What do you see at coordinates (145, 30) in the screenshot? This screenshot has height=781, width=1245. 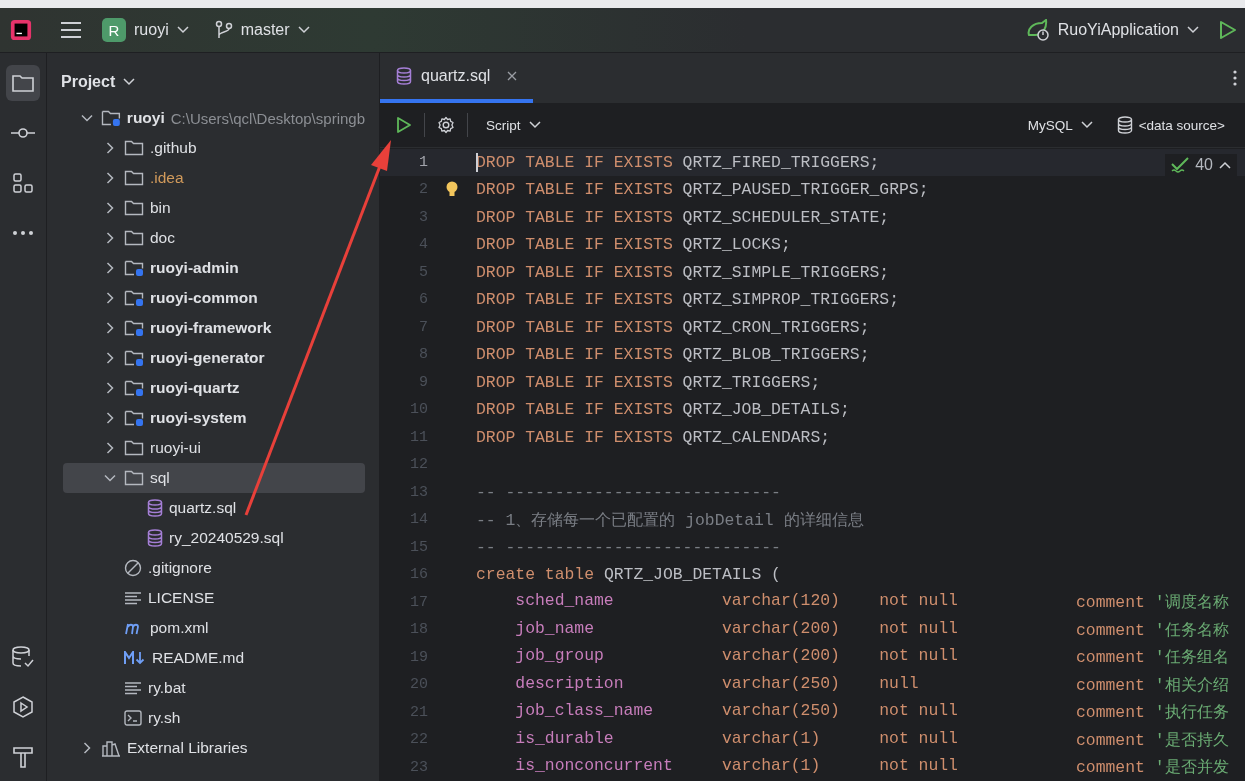 I see `project-widget: R ruoyi` at bounding box center [145, 30].